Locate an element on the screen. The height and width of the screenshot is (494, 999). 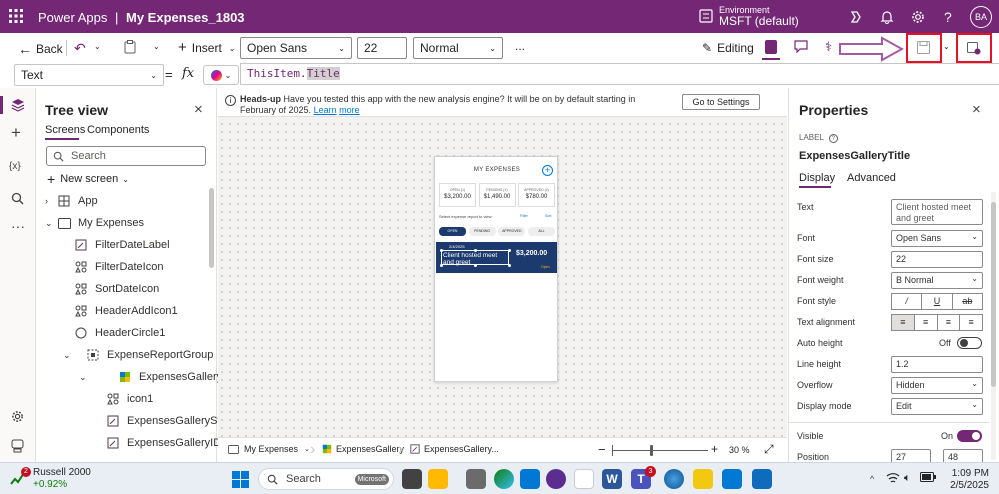
virtual-agent-icon is located at coordinates (17, 446).